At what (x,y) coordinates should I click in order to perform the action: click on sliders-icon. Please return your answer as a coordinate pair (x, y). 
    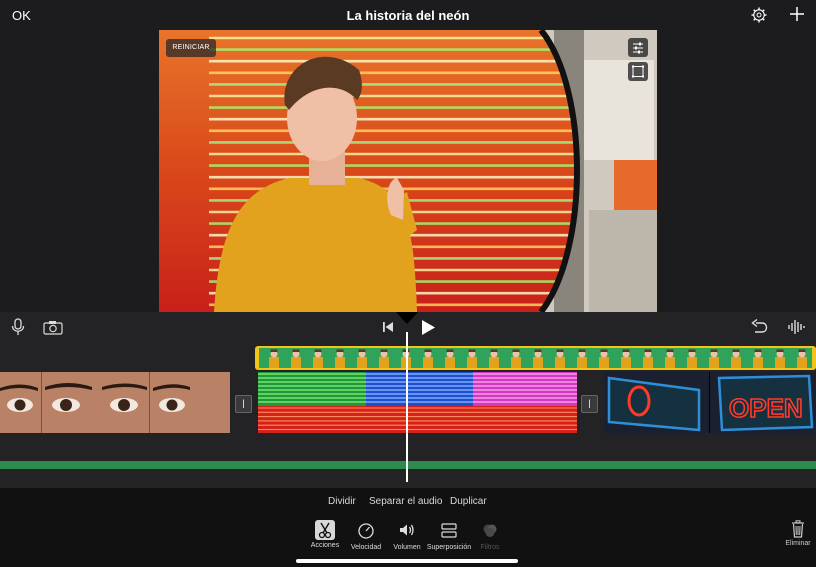
    Looking at the image, I should click on (638, 48).